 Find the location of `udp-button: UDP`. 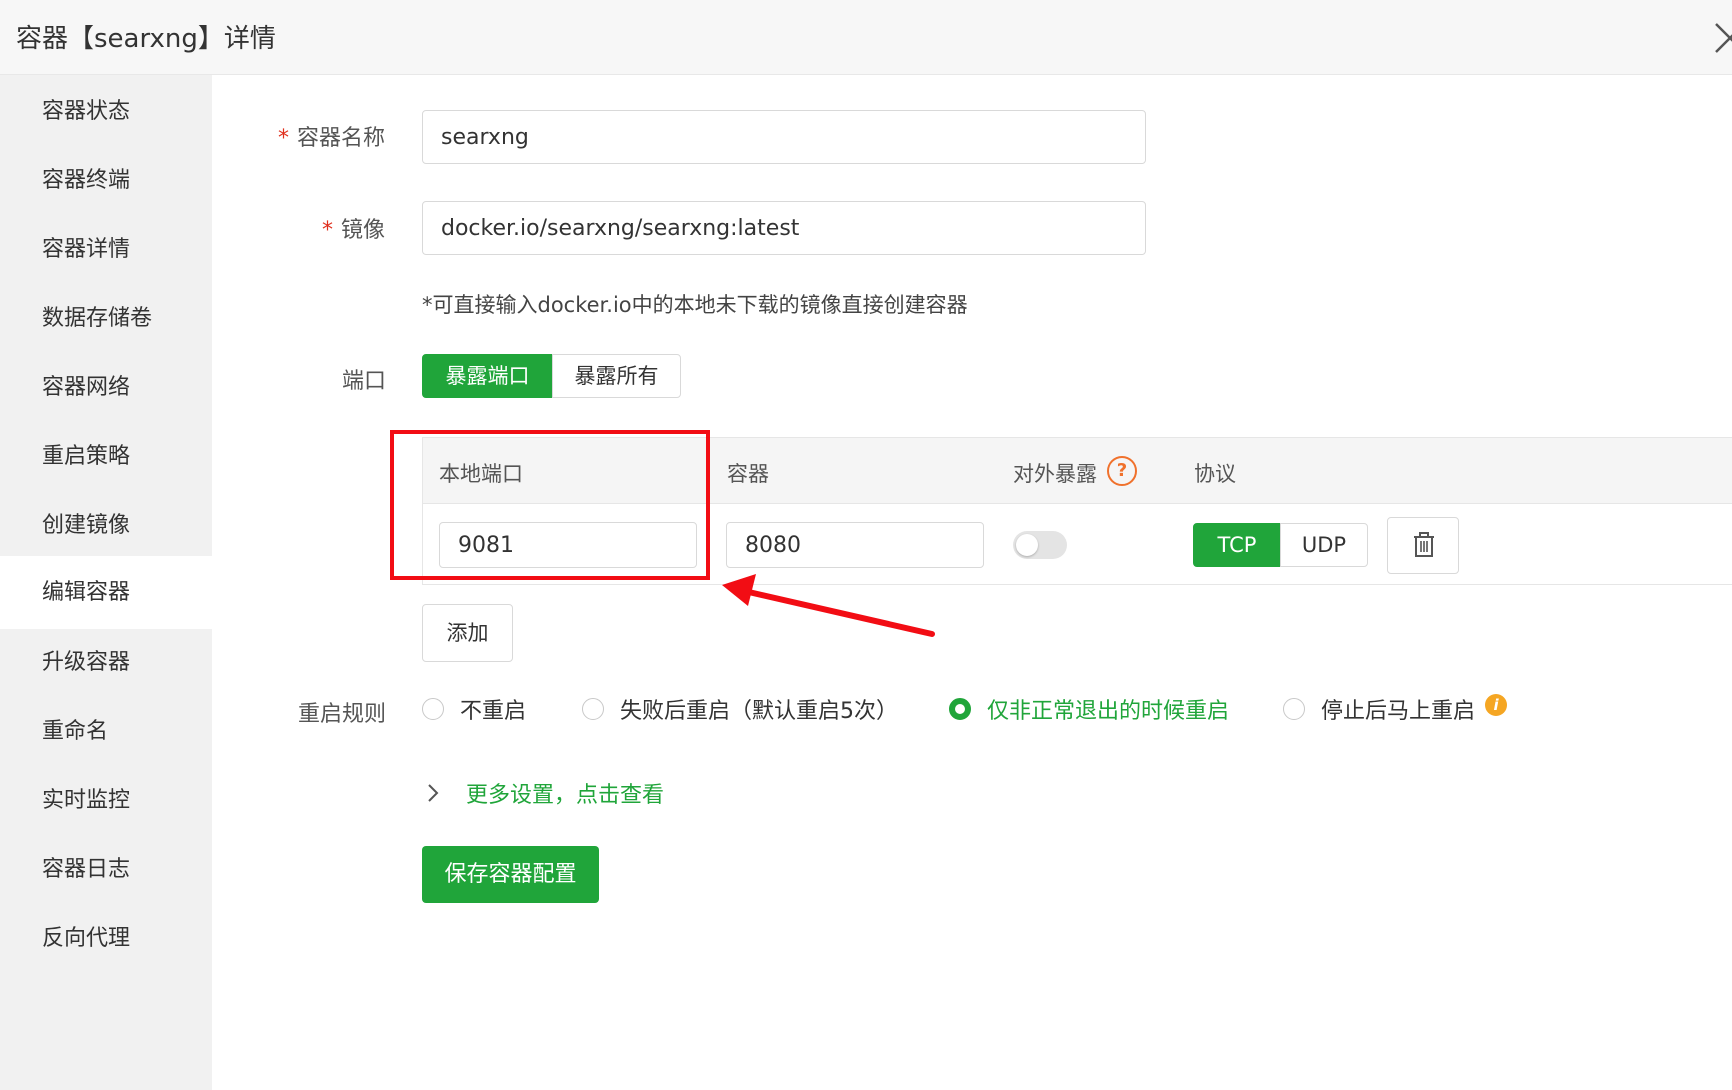

udp-button: UDP is located at coordinates (1324, 545).